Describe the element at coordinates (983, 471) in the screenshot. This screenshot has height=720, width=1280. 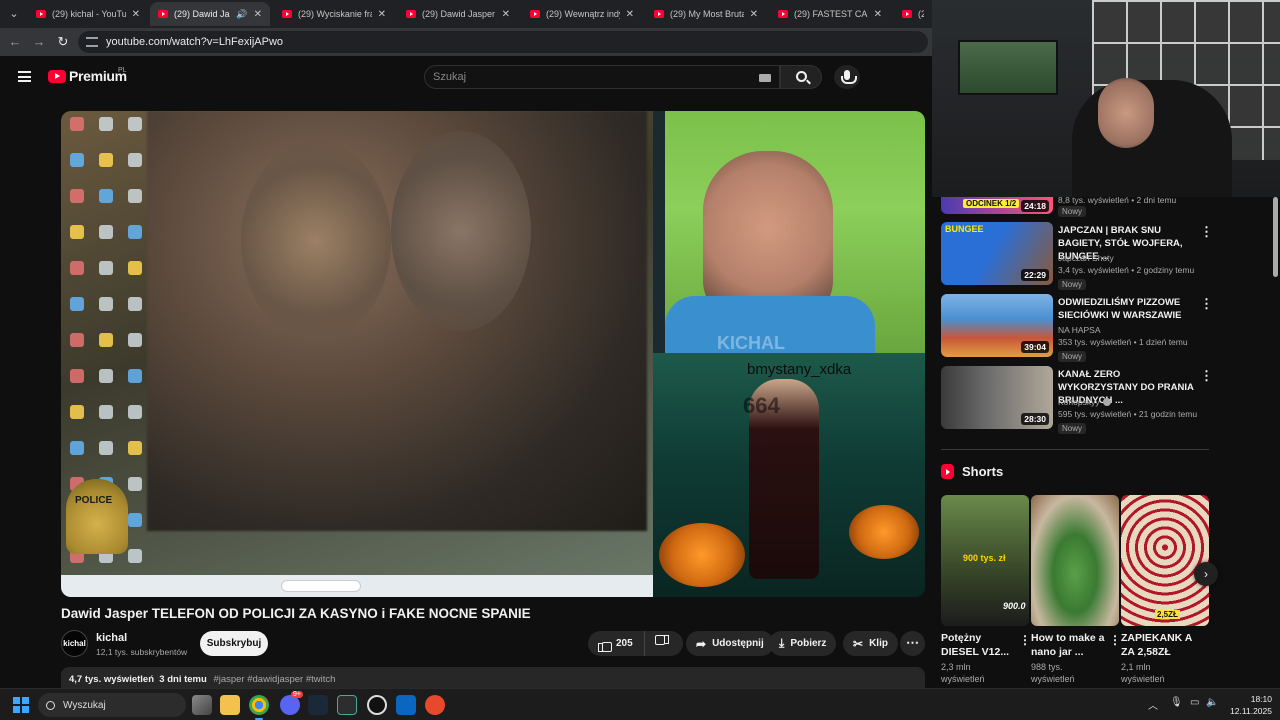
I see `shorts-title: Shorts` at that location.